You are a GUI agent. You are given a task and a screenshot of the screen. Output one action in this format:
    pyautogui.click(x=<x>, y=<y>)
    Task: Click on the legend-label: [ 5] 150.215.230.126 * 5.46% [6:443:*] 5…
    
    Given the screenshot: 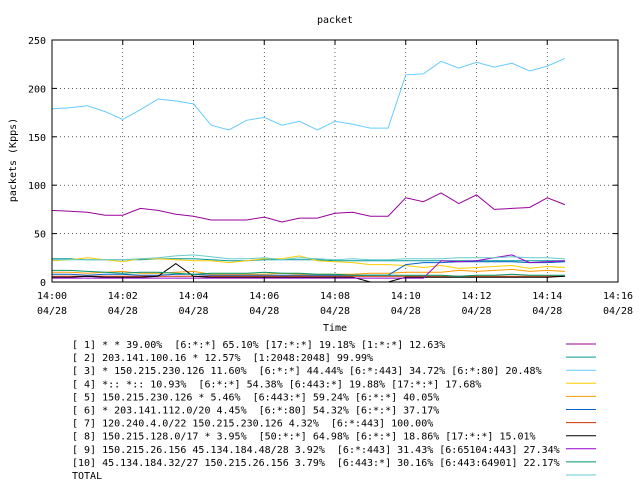 What is the action you would take?
    pyautogui.click(x=255, y=397)
    